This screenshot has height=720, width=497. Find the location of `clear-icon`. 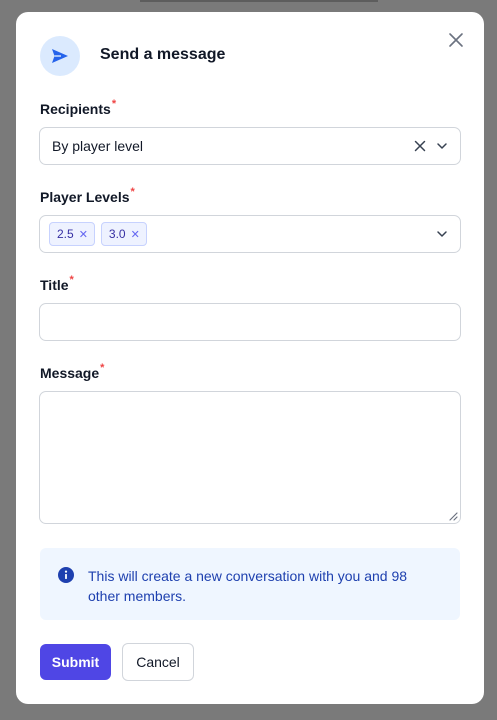

clear-icon is located at coordinates (420, 146).